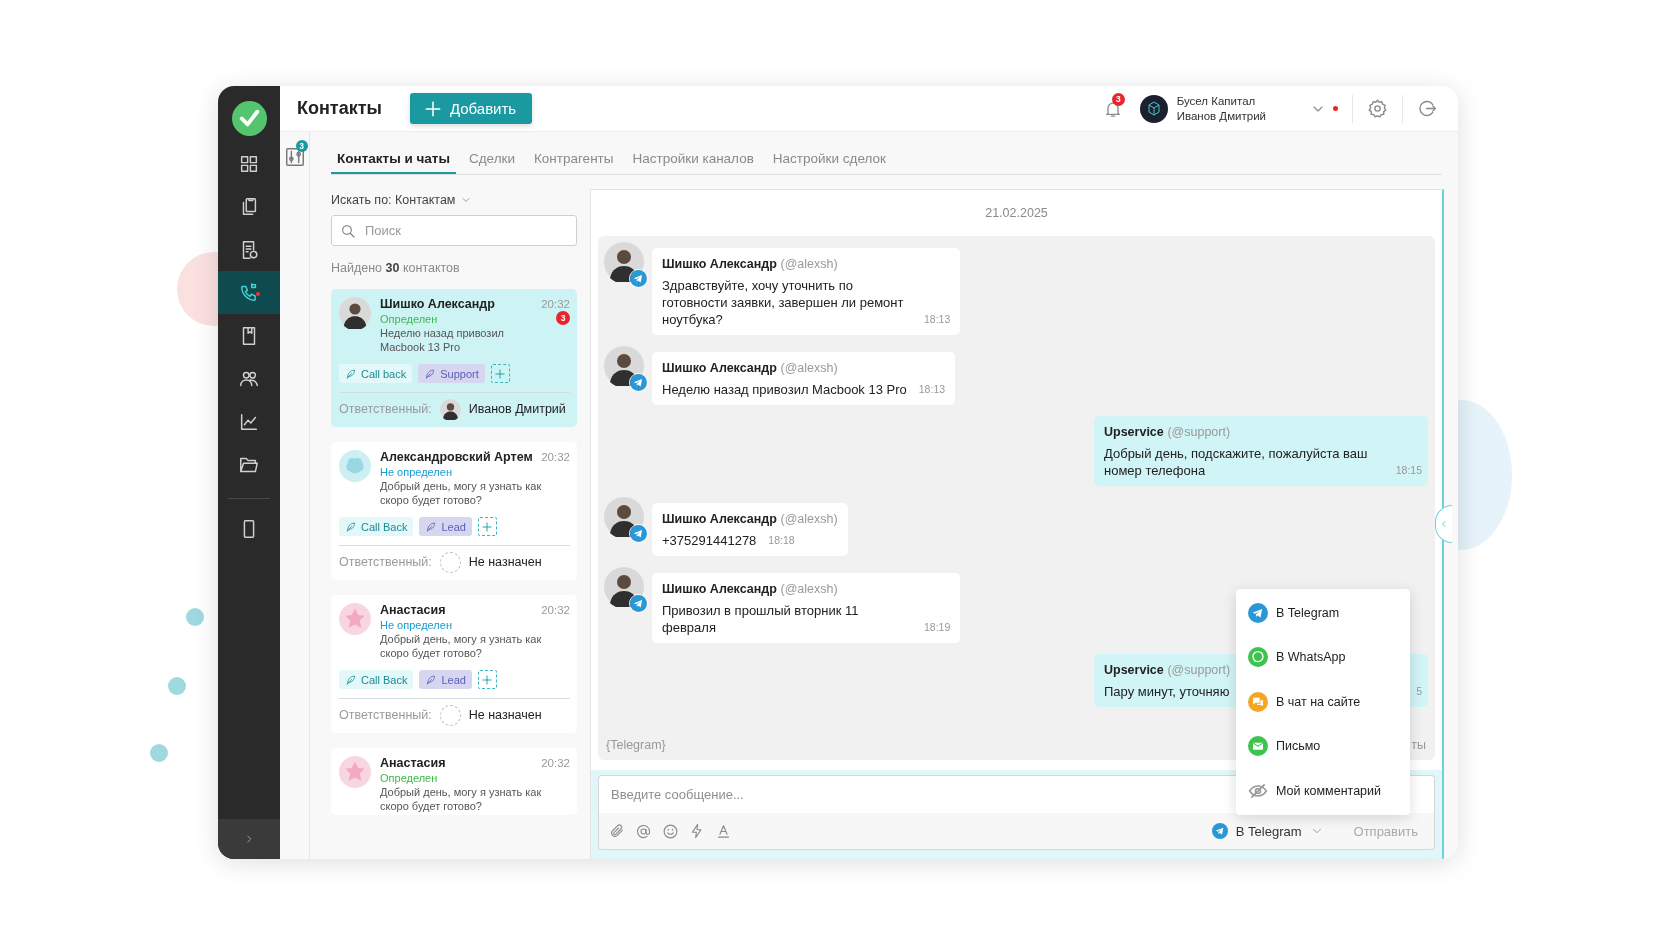 Image resolution: width=1680 pixels, height=945 pixels. What do you see at coordinates (1258, 657) in the screenshot?
I see `whatsapp-icon` at bounding box center [1258, 657].